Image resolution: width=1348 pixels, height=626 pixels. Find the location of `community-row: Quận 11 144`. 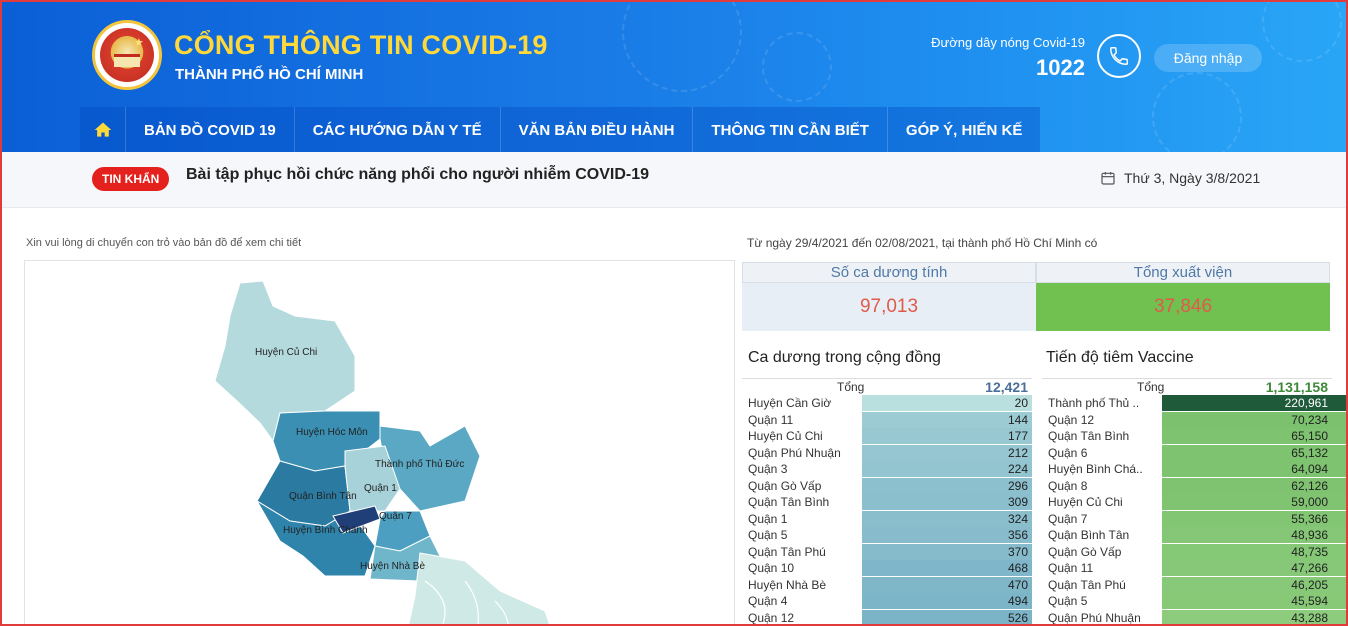

community-row: Quận 11 144 is located at coordinates (887, 420).